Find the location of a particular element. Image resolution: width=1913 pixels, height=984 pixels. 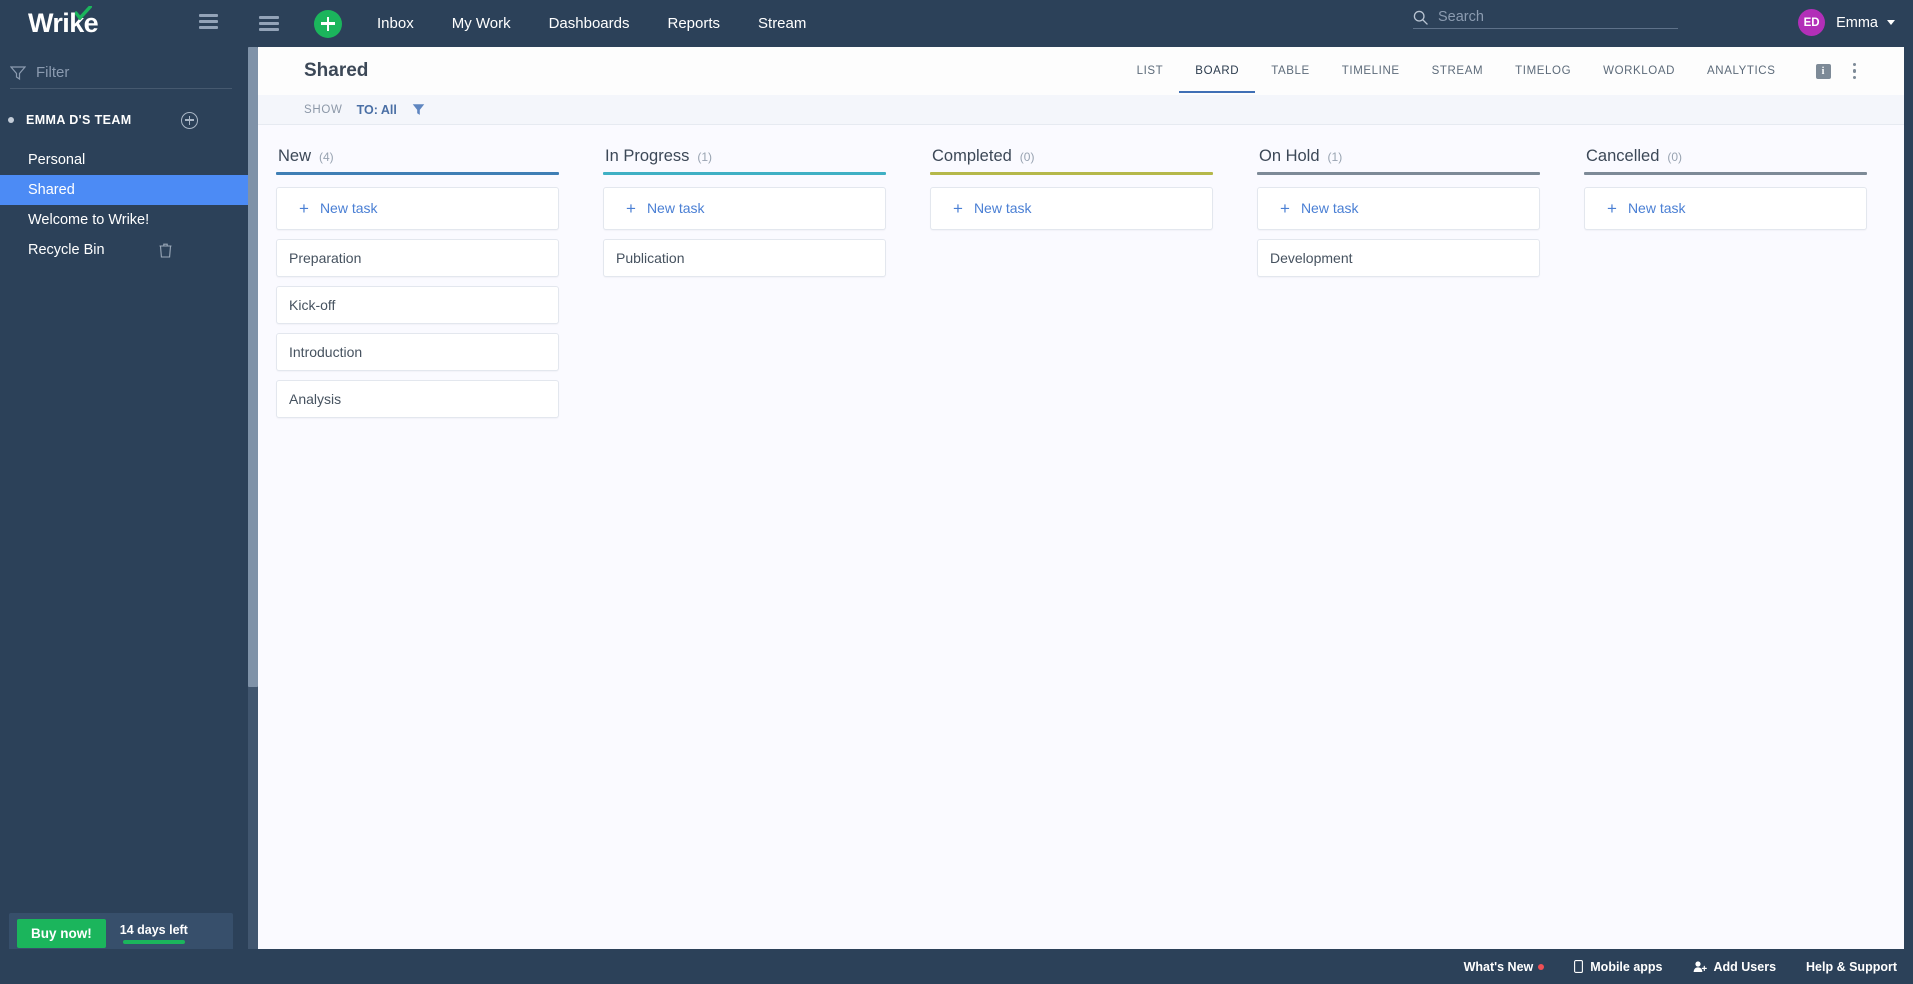

tab-timelog: TIMELOG is located at coordinates (1543, 71).